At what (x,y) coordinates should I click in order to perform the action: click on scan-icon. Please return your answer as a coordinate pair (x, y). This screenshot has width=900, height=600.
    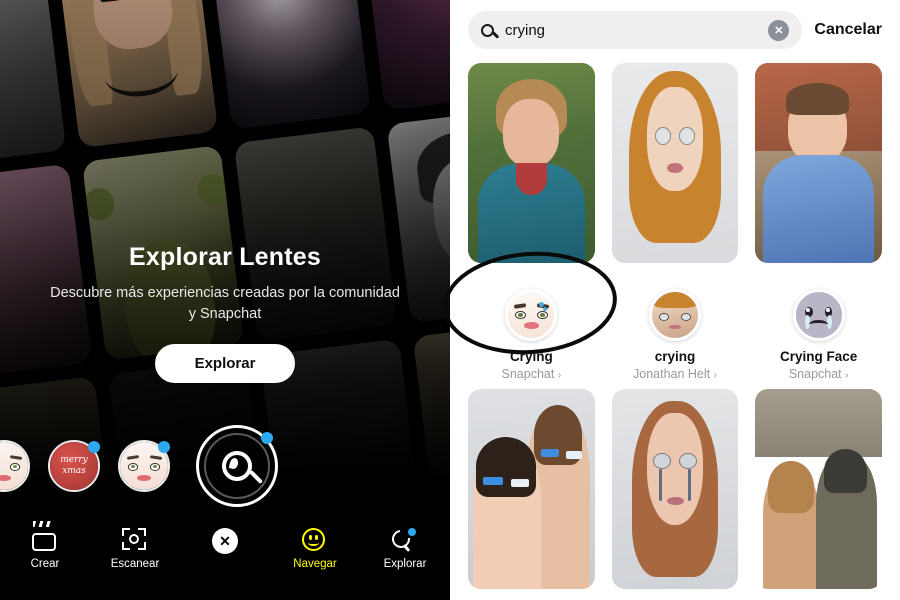
    Looking at the image, I should click on (134, 539).